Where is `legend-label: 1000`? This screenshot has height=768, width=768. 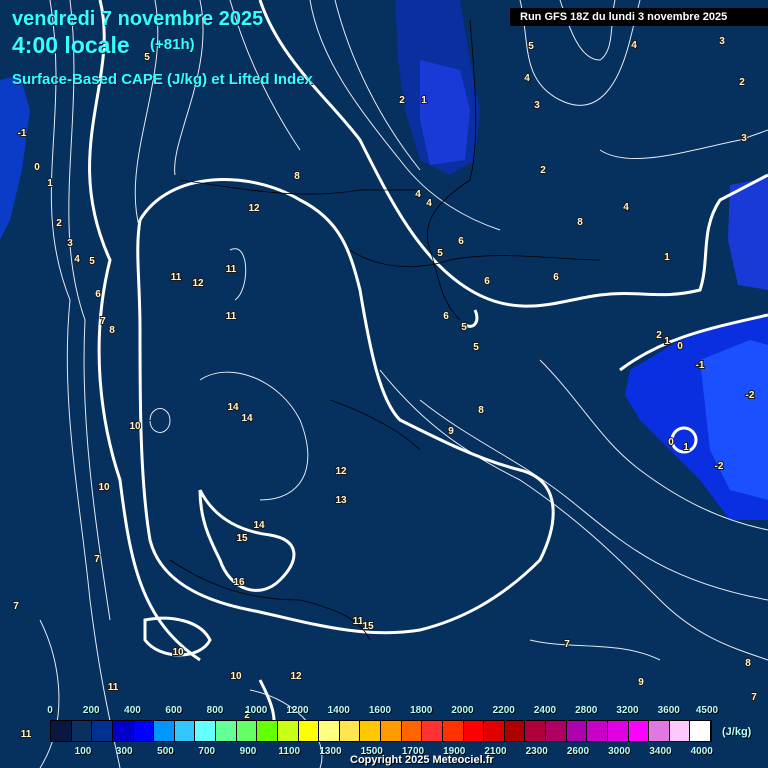 legend-label: 1000 is located at coordinates (256, 710).